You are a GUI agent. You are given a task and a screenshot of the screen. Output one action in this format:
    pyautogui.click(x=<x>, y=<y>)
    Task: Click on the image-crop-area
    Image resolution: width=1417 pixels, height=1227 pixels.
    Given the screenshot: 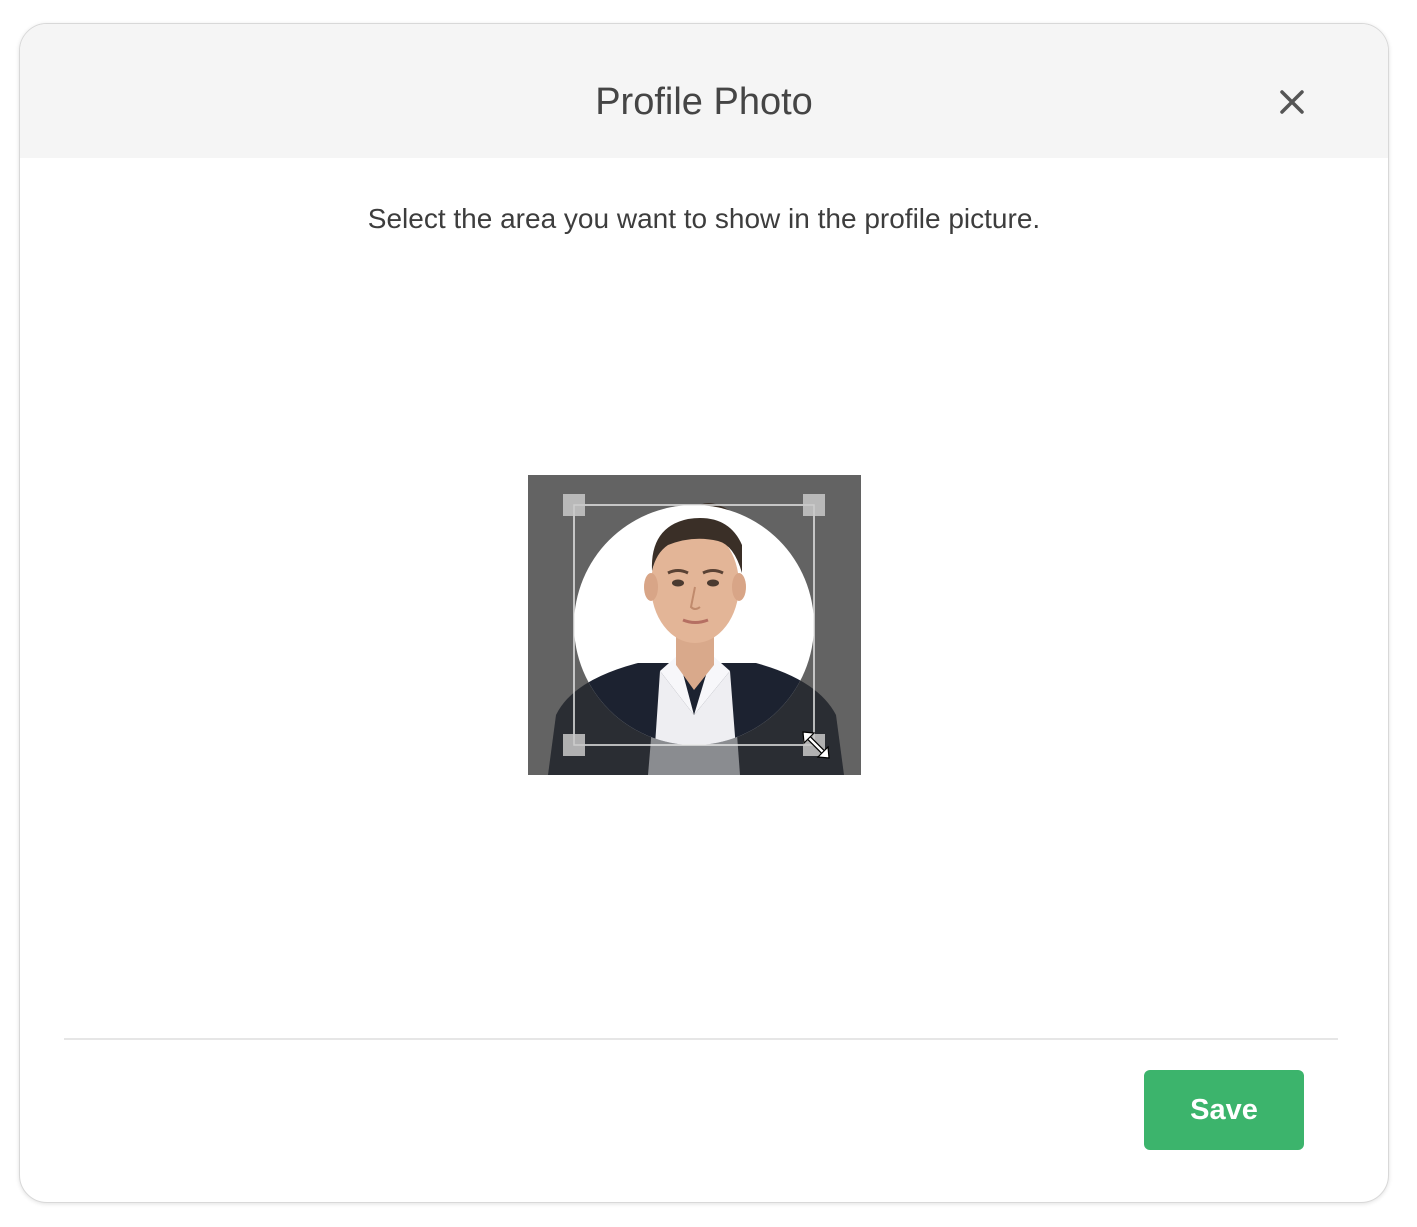 What is the action you would take?
    pyautogui.click(x=694, y=625)
    